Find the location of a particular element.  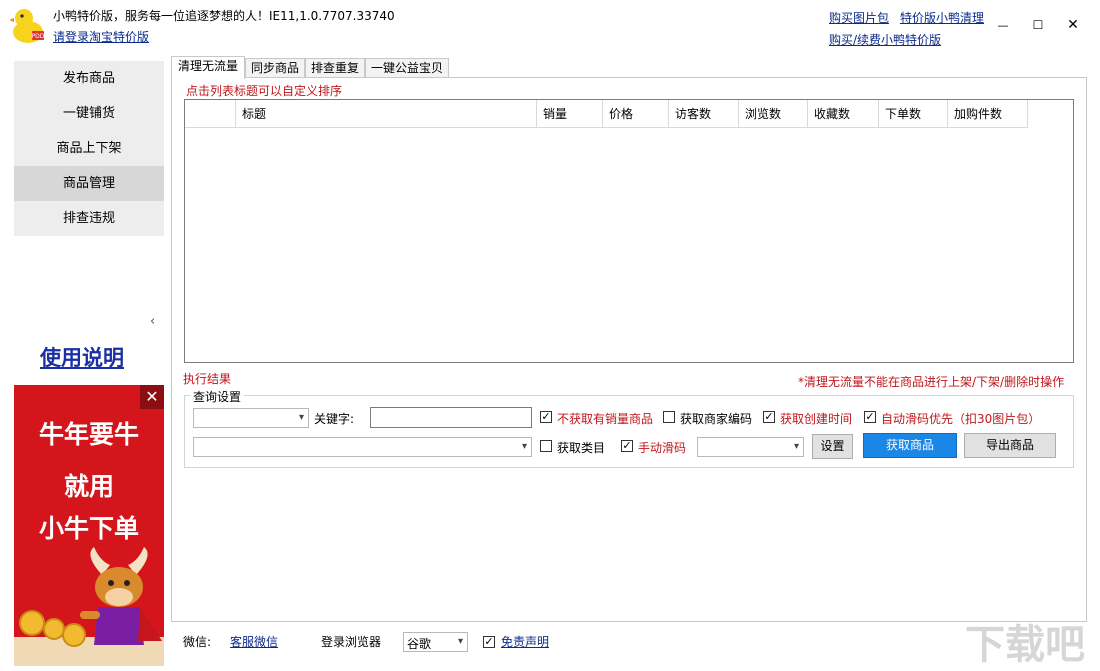

sidebar-item-shelf: 商品上下架 is located at coordinates (89, 148).